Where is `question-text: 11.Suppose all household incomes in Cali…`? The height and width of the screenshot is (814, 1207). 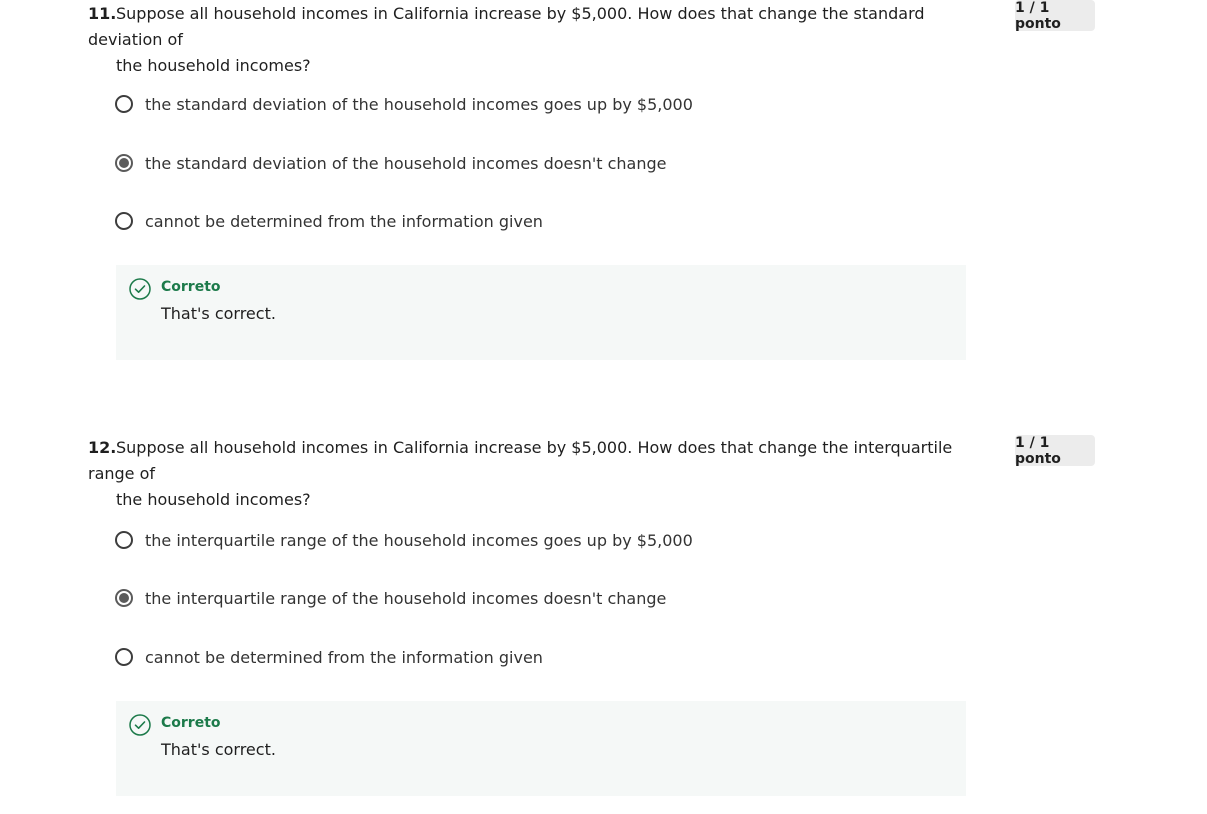
question-text: 11.Suppose all household incomes in Cali… is located at coordinates (527, 40).